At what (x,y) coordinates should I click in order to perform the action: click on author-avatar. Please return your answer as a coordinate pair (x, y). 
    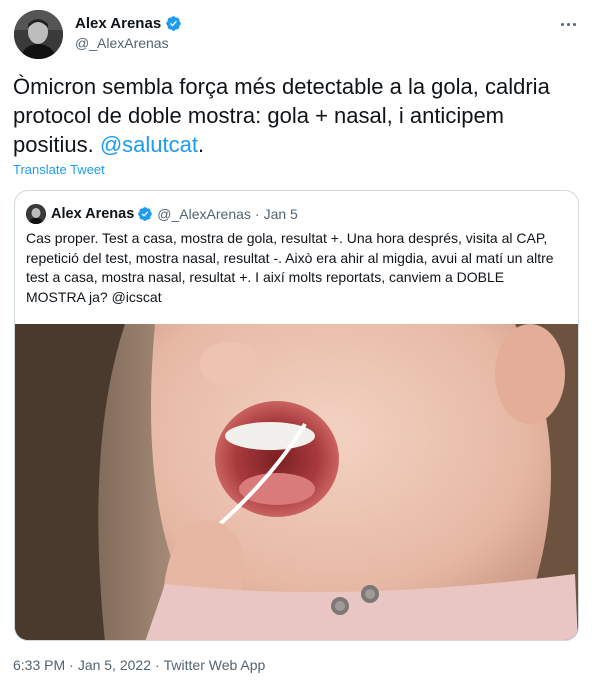
    Looking at the image, I should click on (38, 34).